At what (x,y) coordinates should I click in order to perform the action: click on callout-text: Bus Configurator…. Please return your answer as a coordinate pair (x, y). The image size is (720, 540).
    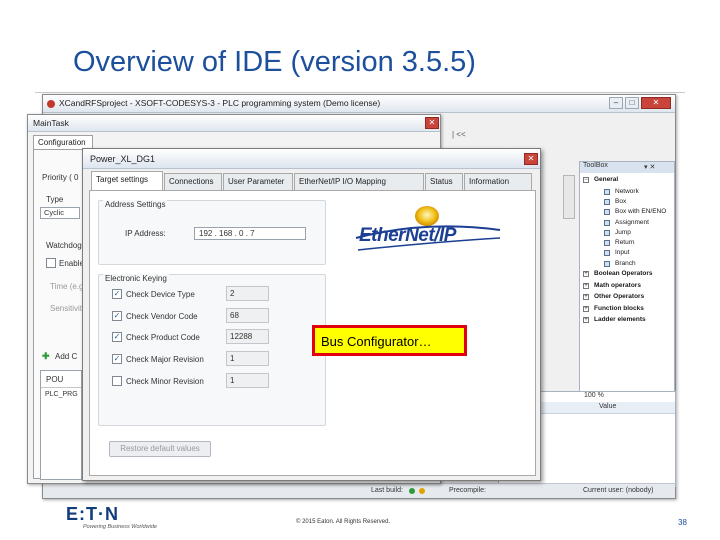
    Looking at the image, I should click on (376, 341).